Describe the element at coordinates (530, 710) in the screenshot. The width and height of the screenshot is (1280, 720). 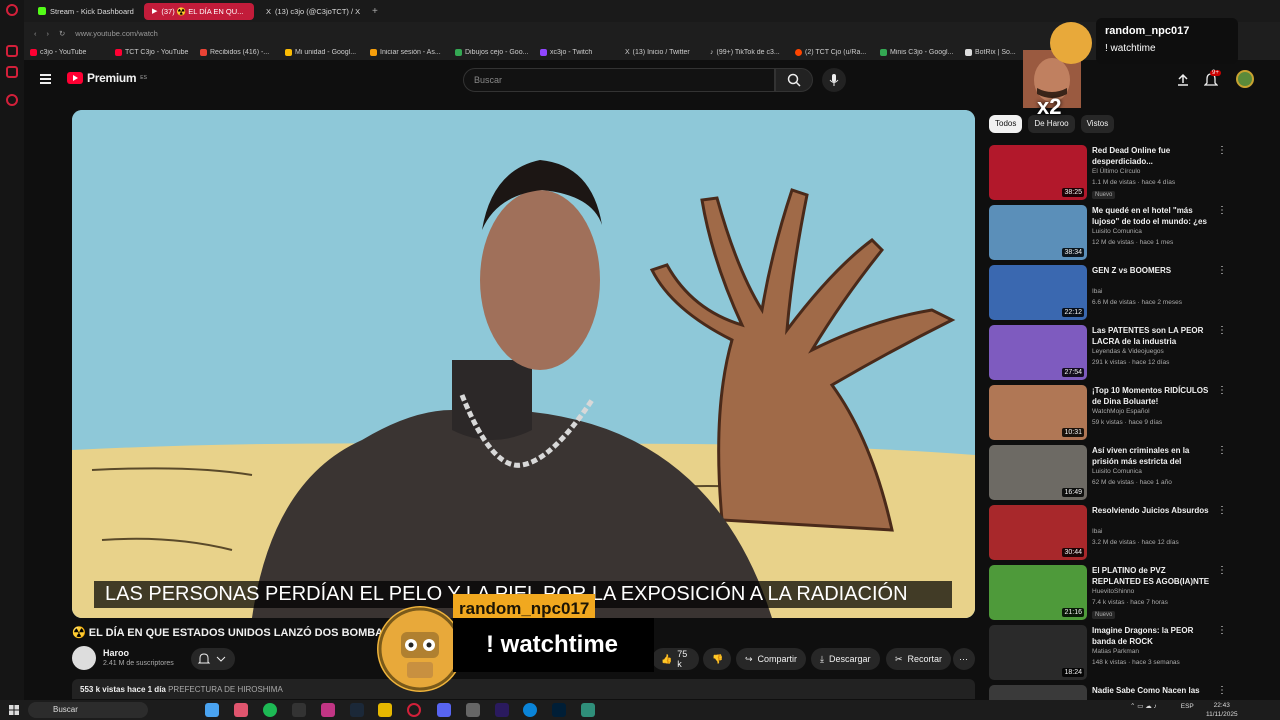
I see `edge-icon` at that location.